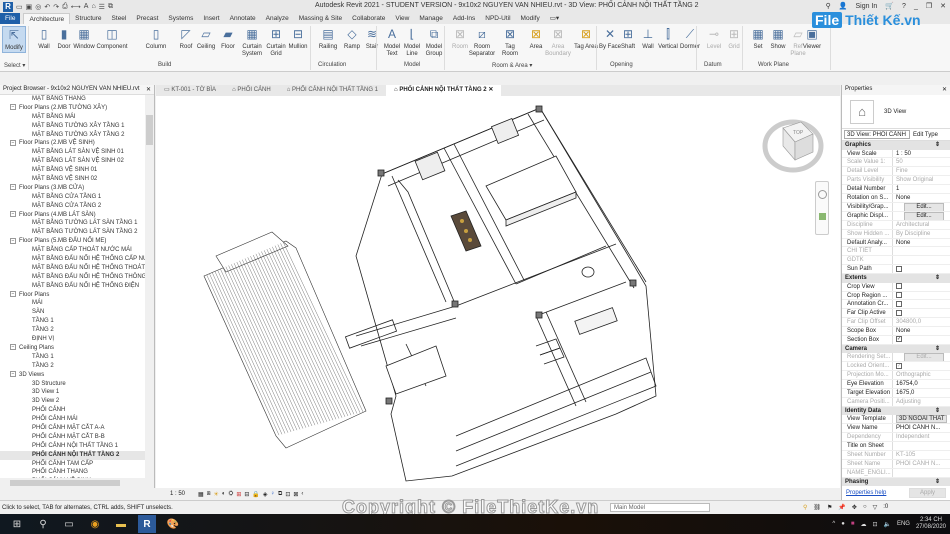 The image size is (950, 534). Describe the element at coordinates (368, 18) in the screenshot. I see `ribbon-tab-collaborate: Collaborate` at that location.